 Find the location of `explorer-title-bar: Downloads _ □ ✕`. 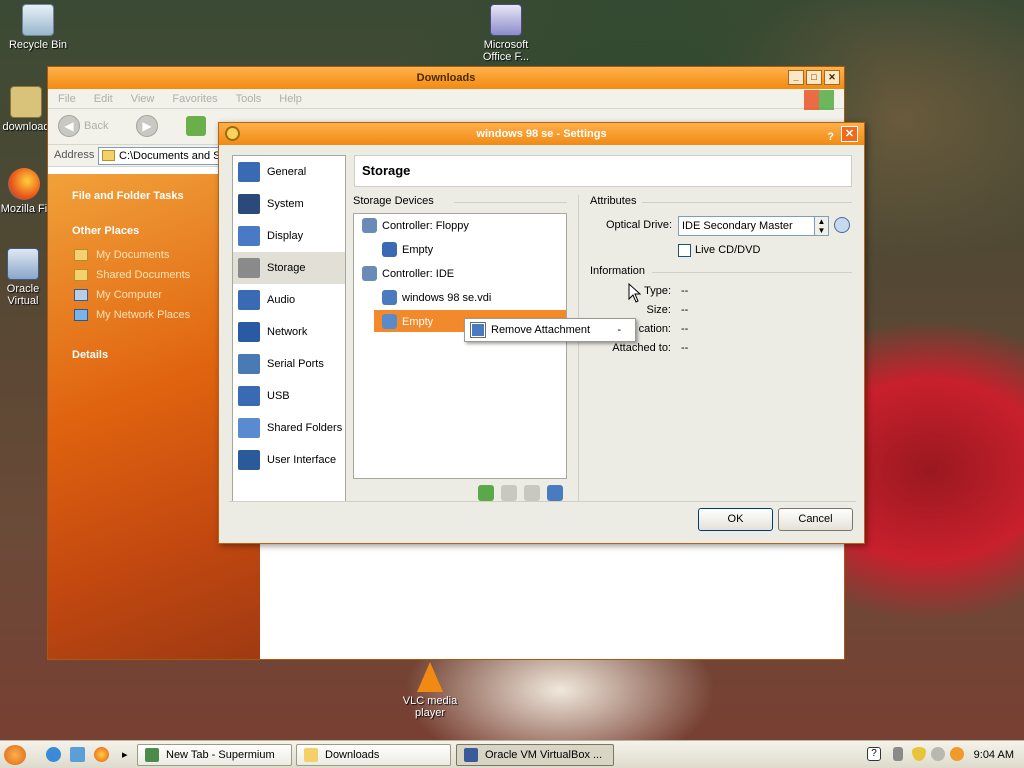

explorer-title-bar: Downloads _ □ ✕ is located at coordinates (446, 78).